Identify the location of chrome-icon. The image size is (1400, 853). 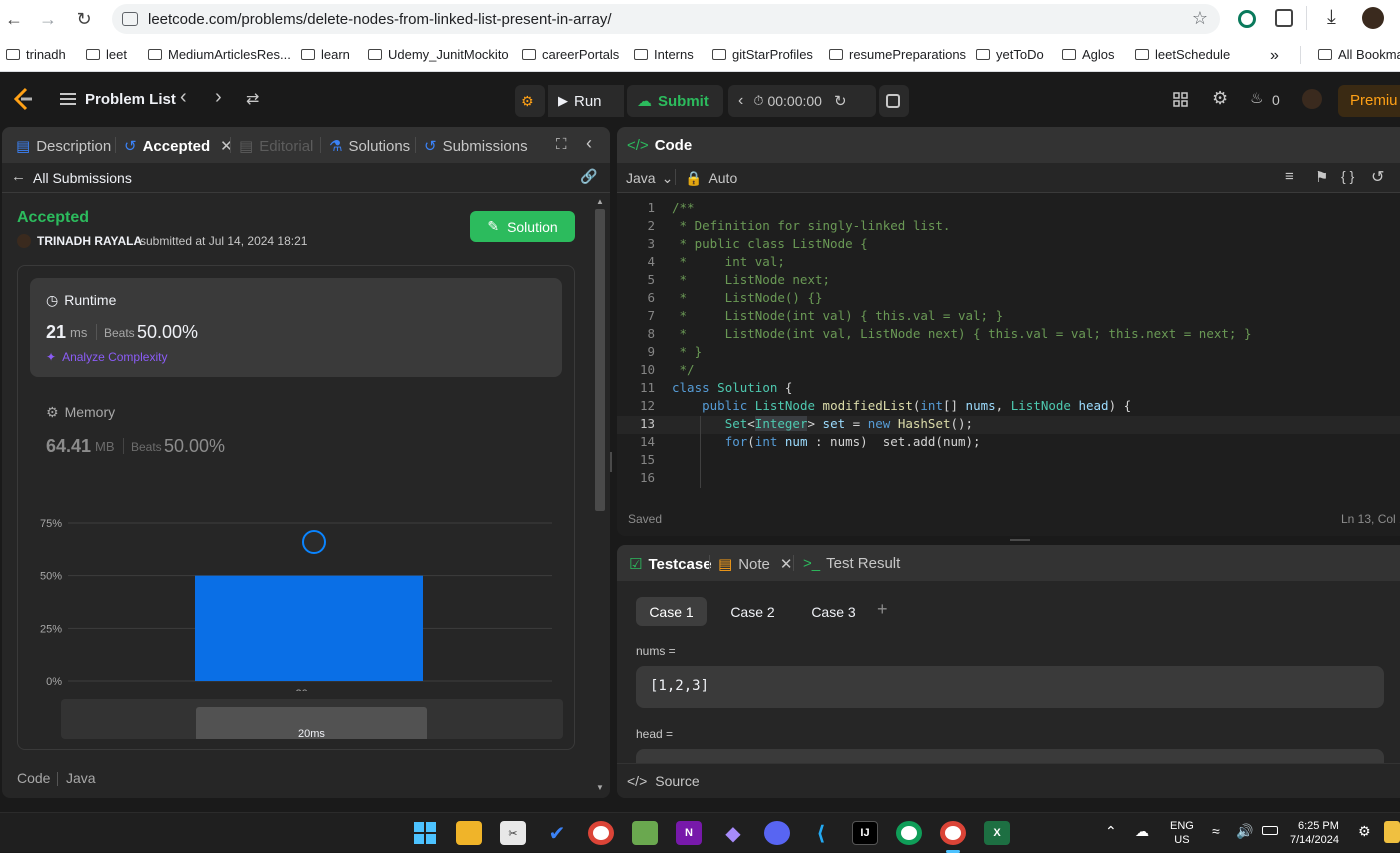
(601, 833).